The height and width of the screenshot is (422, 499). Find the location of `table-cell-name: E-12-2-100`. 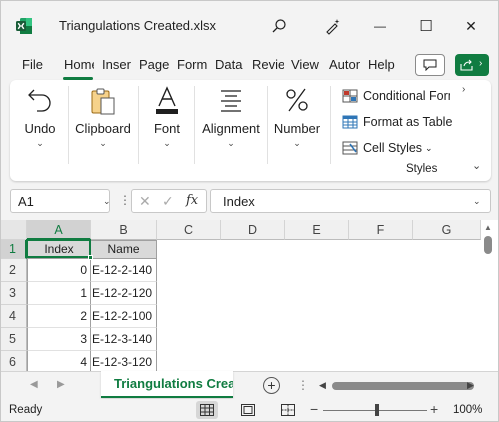

table-cell-name: E-12-2-100 is located at coordinates (124, 316).